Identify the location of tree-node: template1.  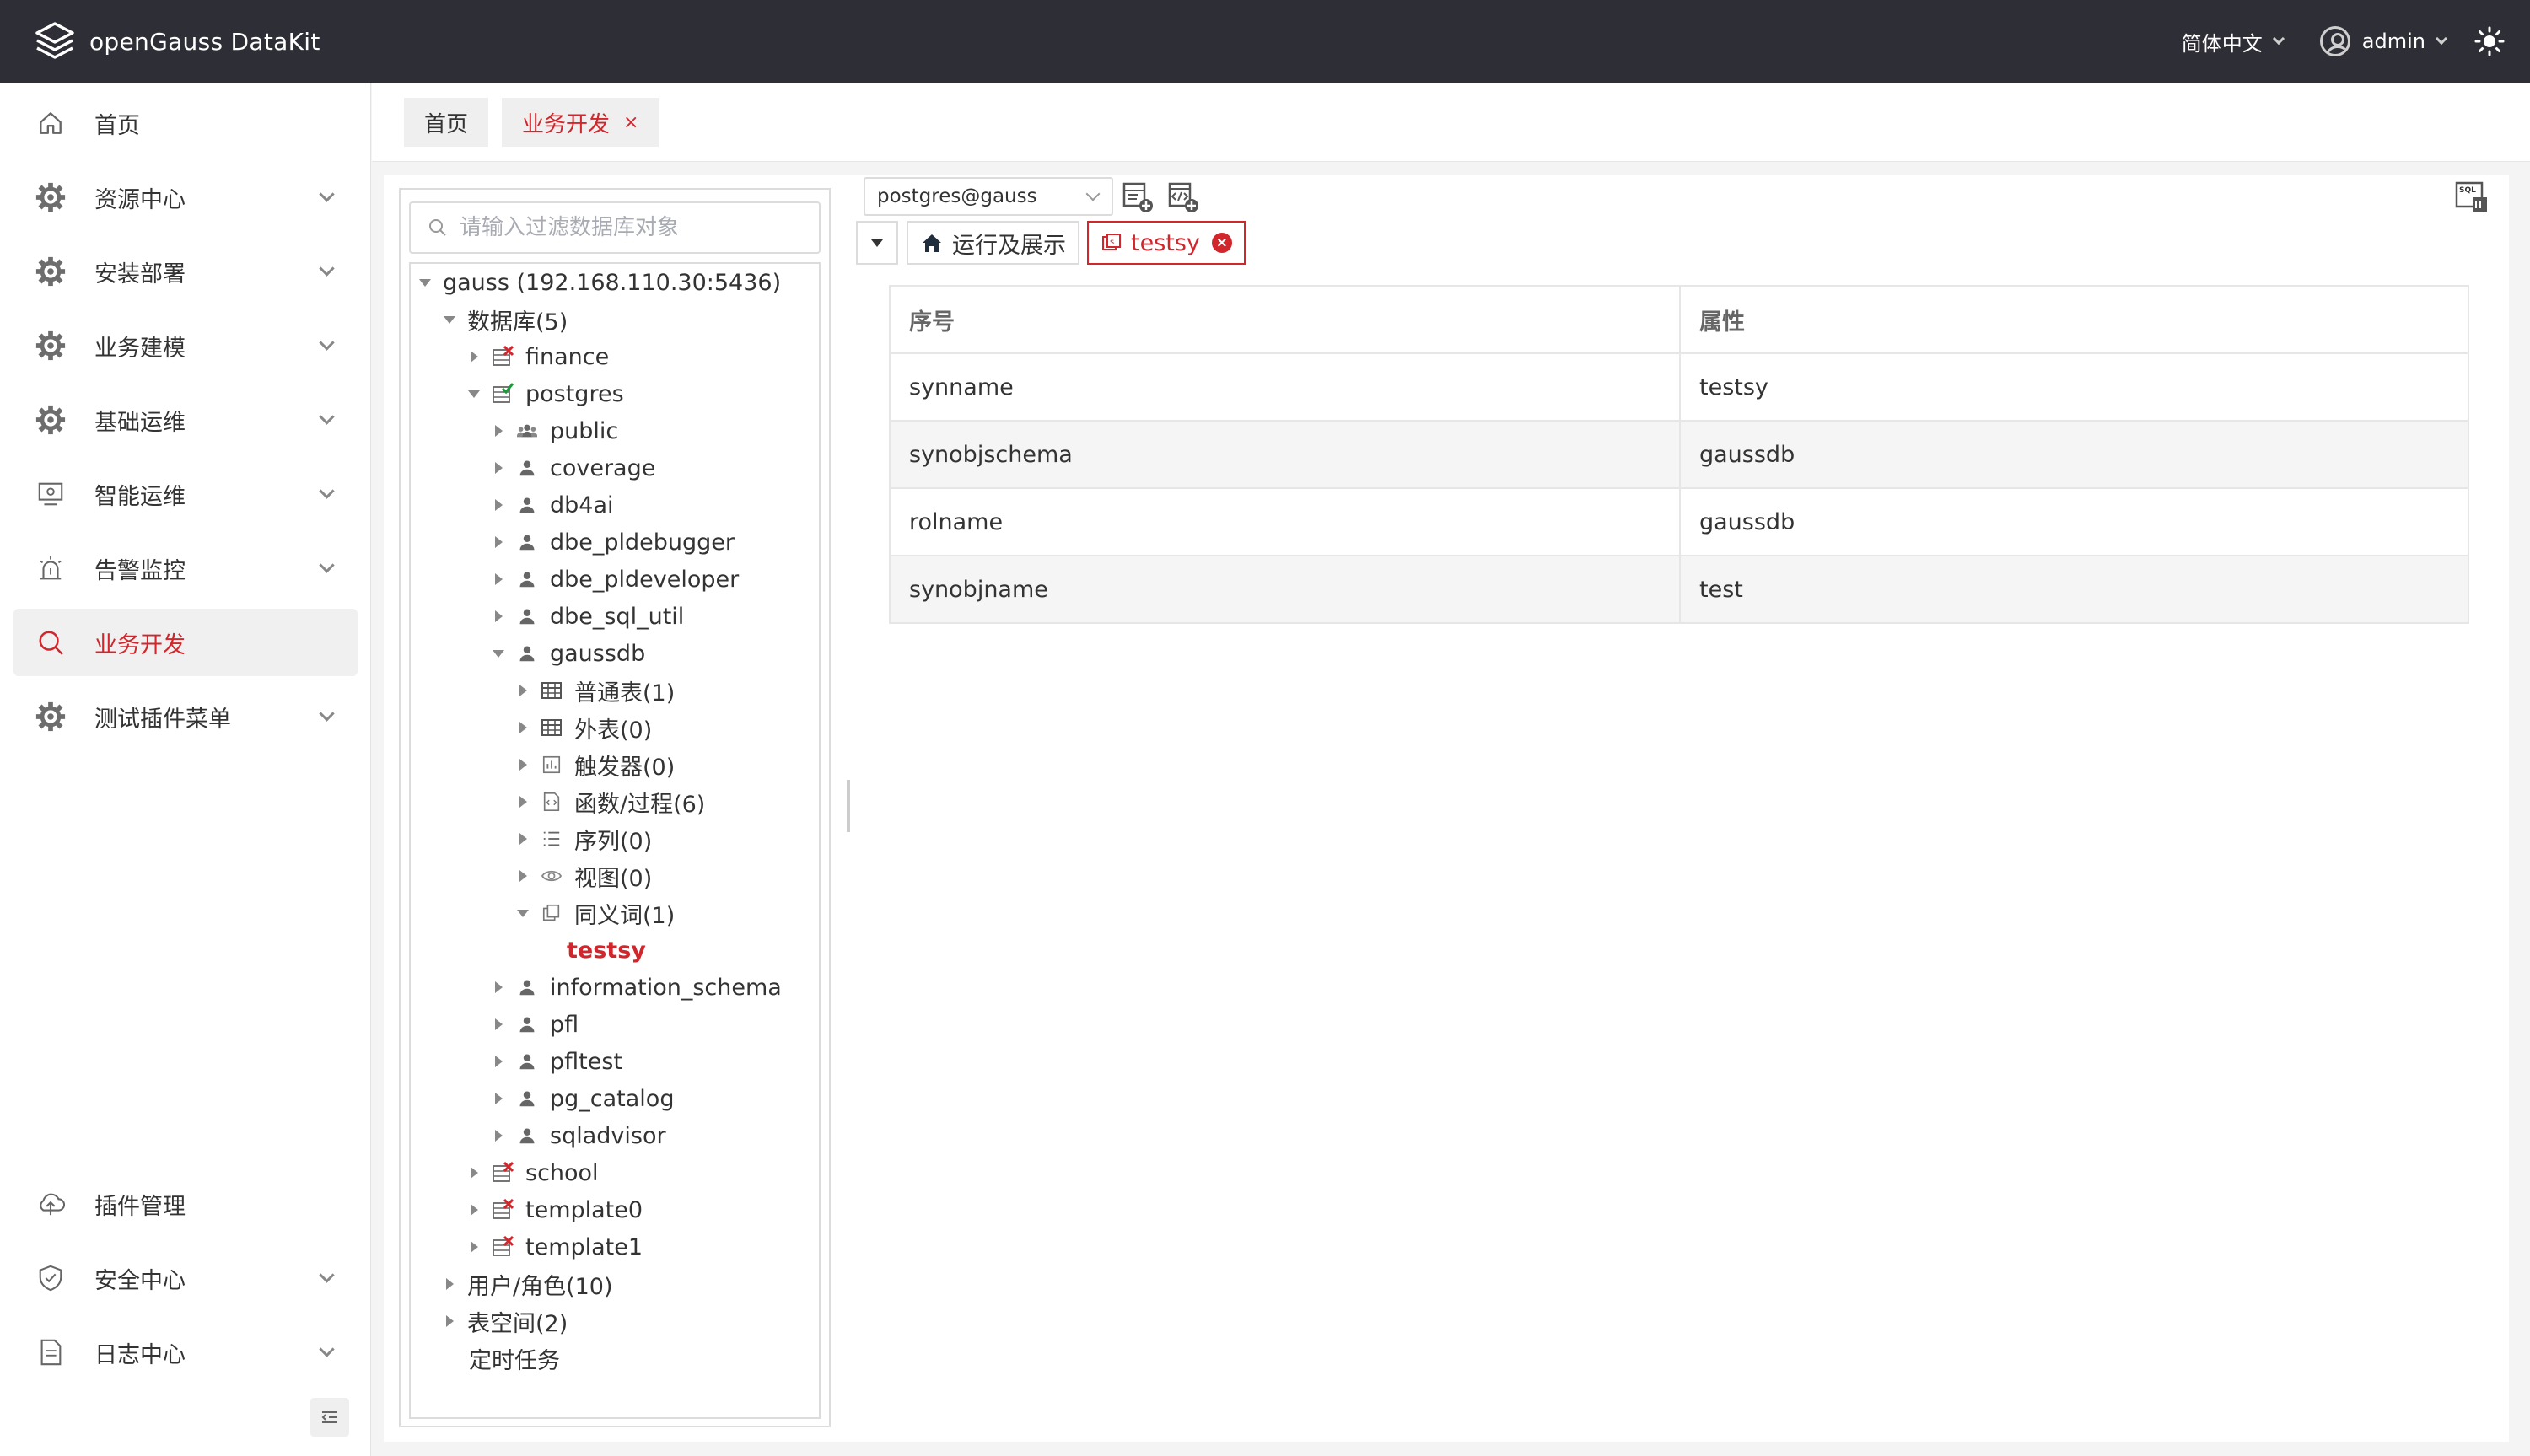
(556, 1247).